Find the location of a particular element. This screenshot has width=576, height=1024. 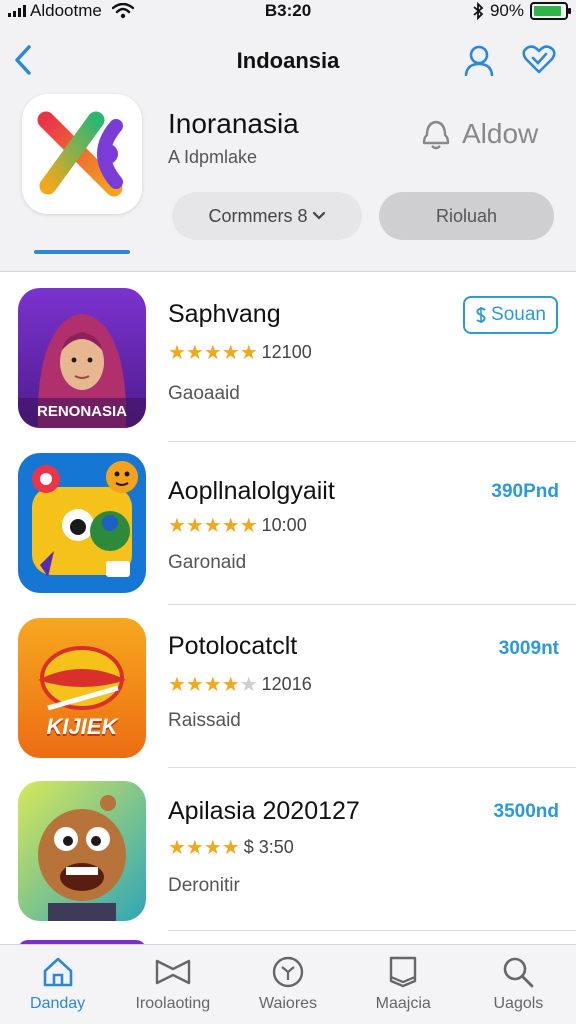

thumbnail-caption: KIJIEK is located at coordinates (82, 726).